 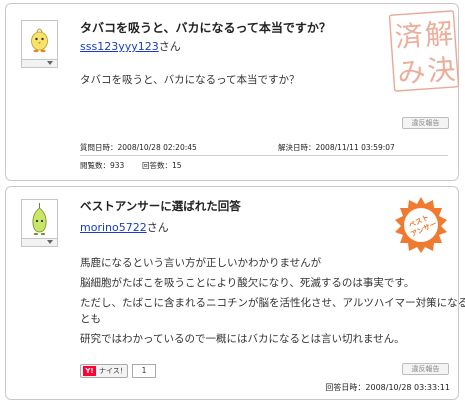 I want to click on question-body: タバコを吸うと、バカになるって本当ですか？, so click(x=190, y=80).